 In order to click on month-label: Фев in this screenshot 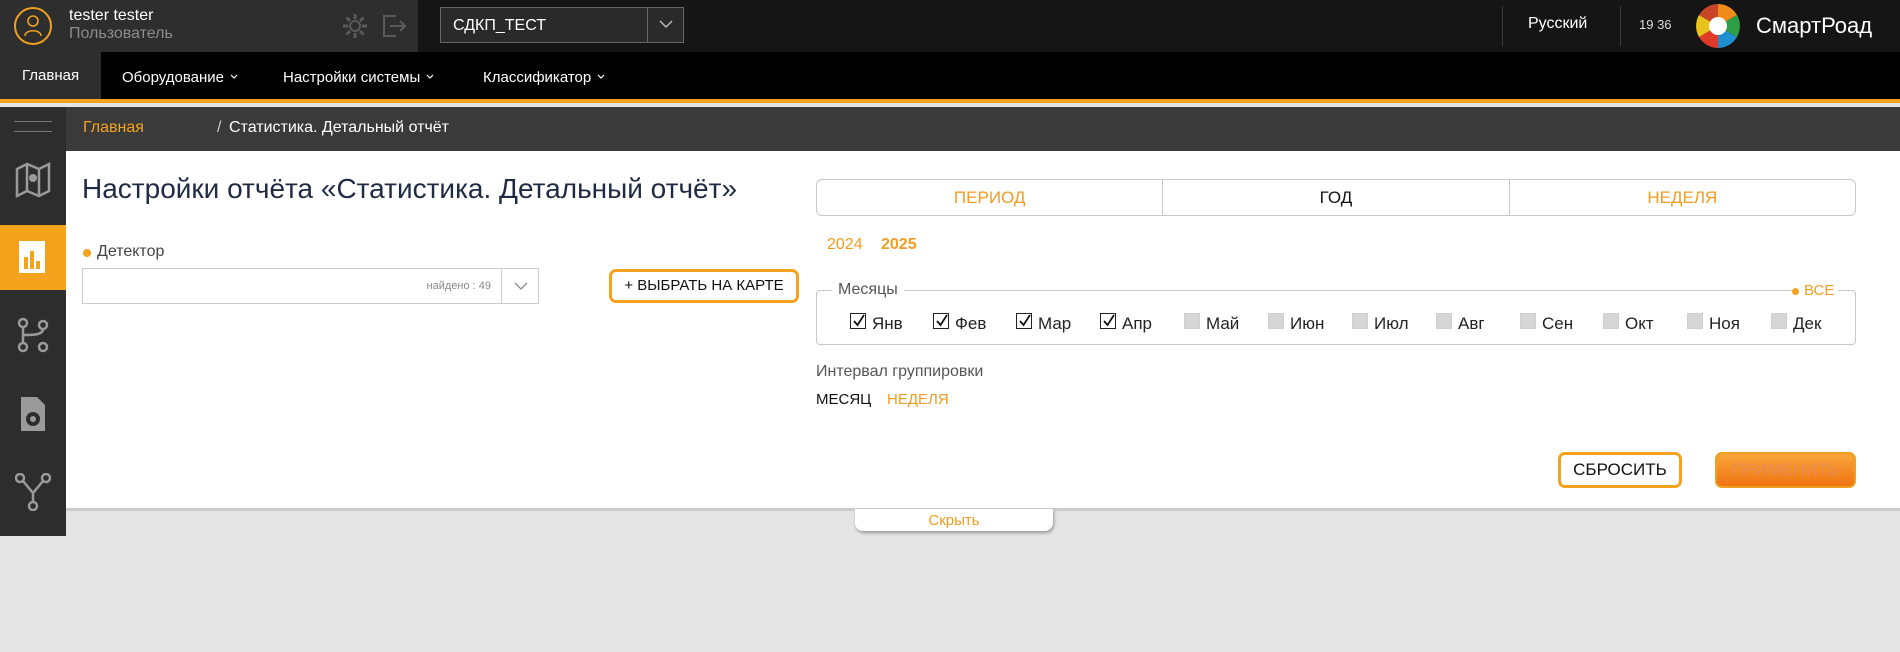, I will do `click(971, 323)`.